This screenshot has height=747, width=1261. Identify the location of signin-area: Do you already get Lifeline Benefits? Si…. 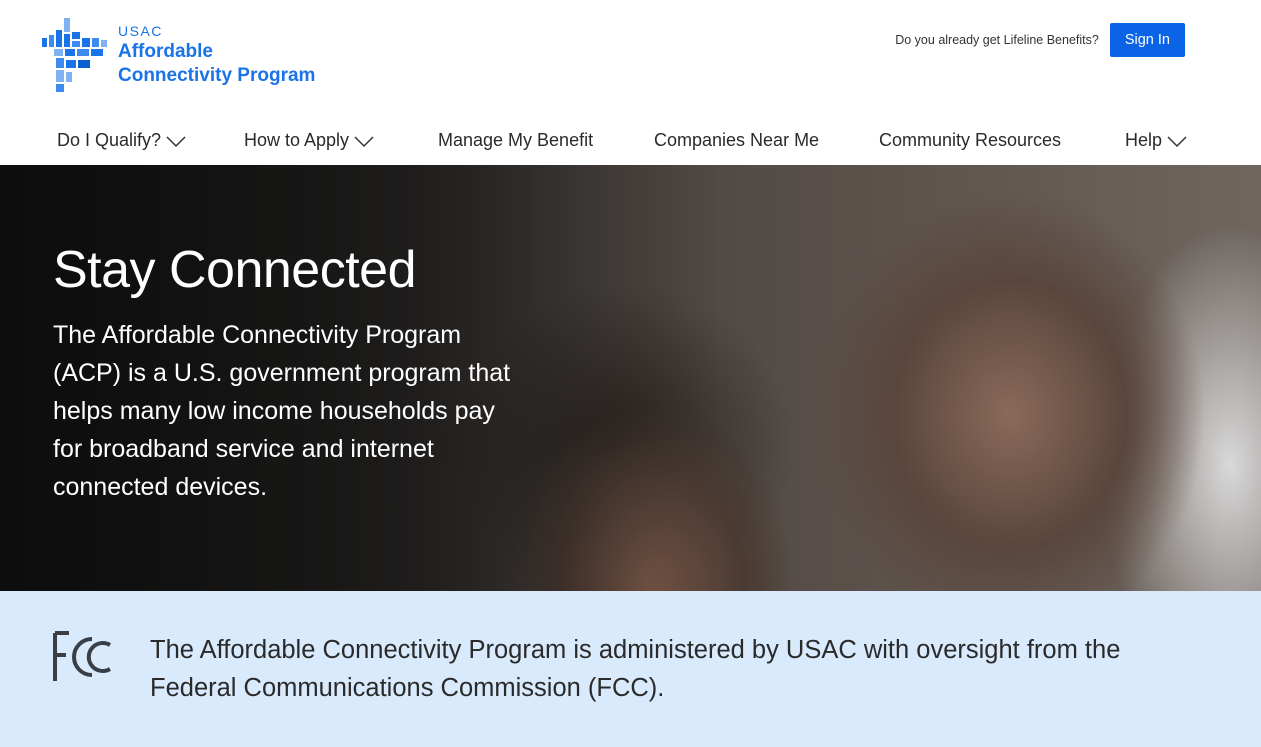
(1040, 40).